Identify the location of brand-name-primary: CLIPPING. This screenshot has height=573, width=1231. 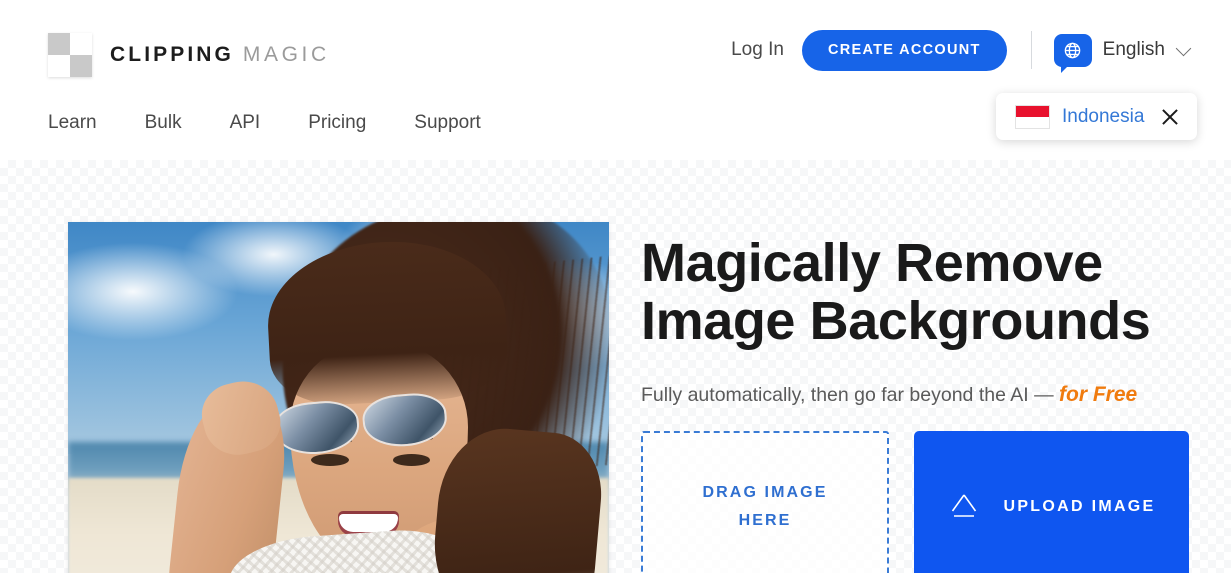
(172, 54).